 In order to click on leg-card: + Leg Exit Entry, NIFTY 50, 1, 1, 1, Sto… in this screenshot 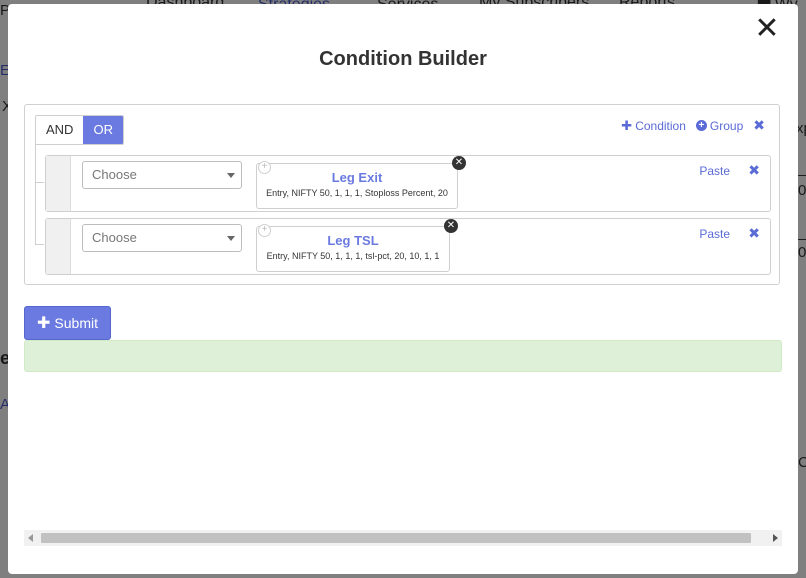, I will do `click(361, 182)`.